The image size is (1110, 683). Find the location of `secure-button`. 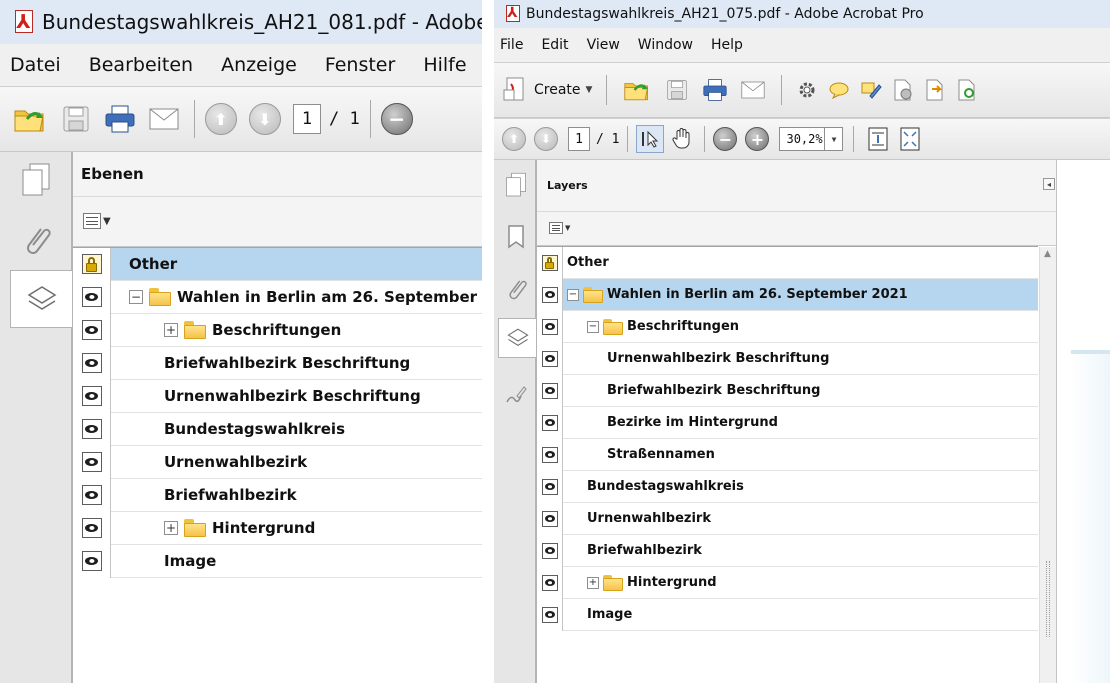

secure-button is located at coordinates (903, 90).